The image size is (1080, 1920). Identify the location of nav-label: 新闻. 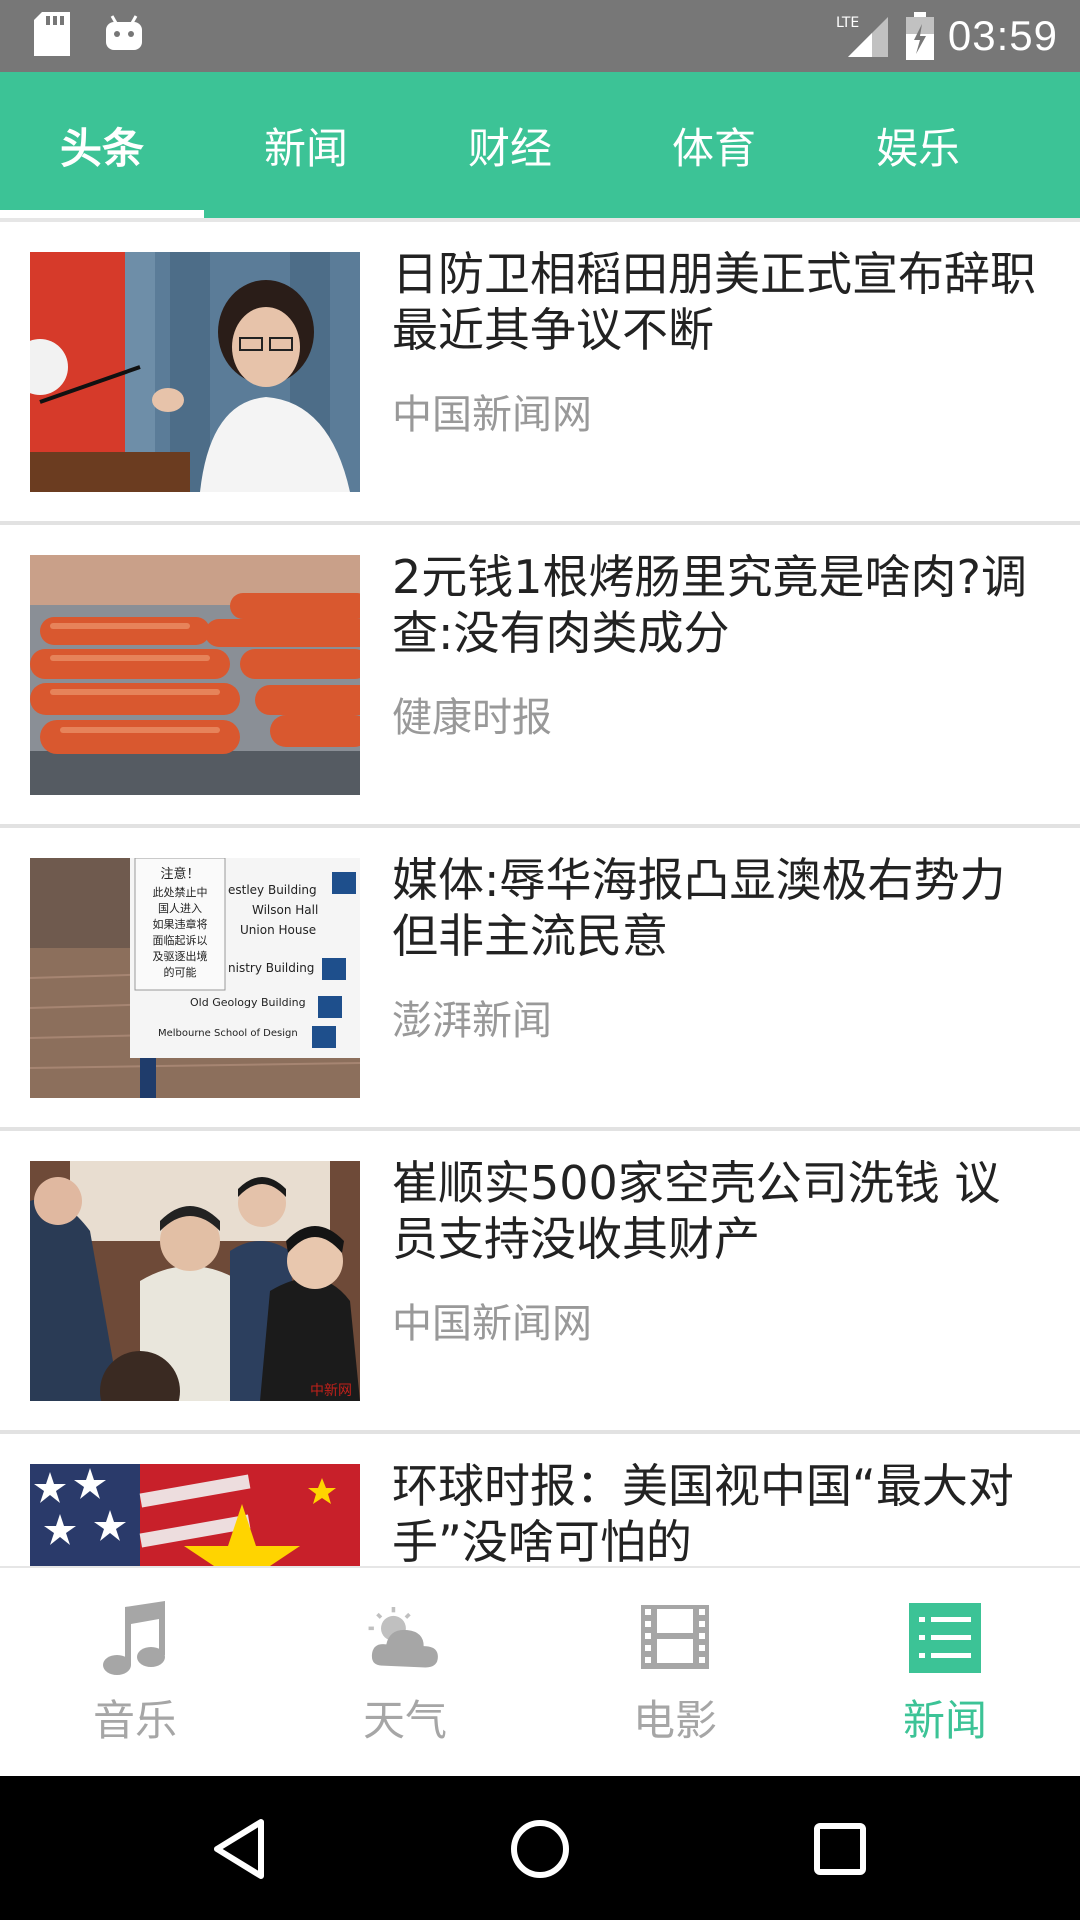
(944, 1720).